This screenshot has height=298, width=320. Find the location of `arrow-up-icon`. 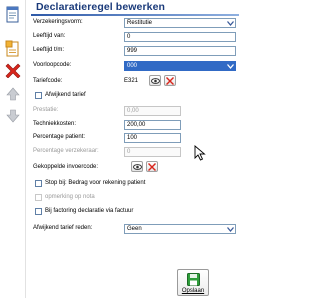

arrow-up-icon is located at coordinates (13, 94).